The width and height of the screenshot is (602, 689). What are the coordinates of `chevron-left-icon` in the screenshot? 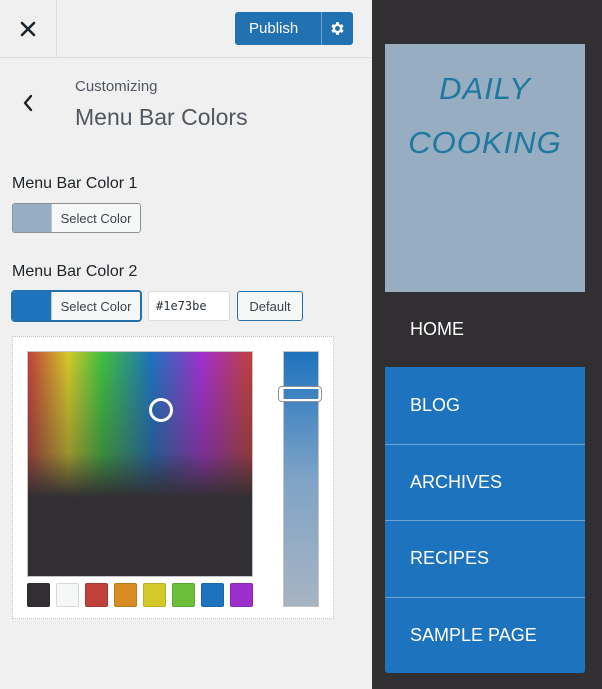 It's located at (28, 103).